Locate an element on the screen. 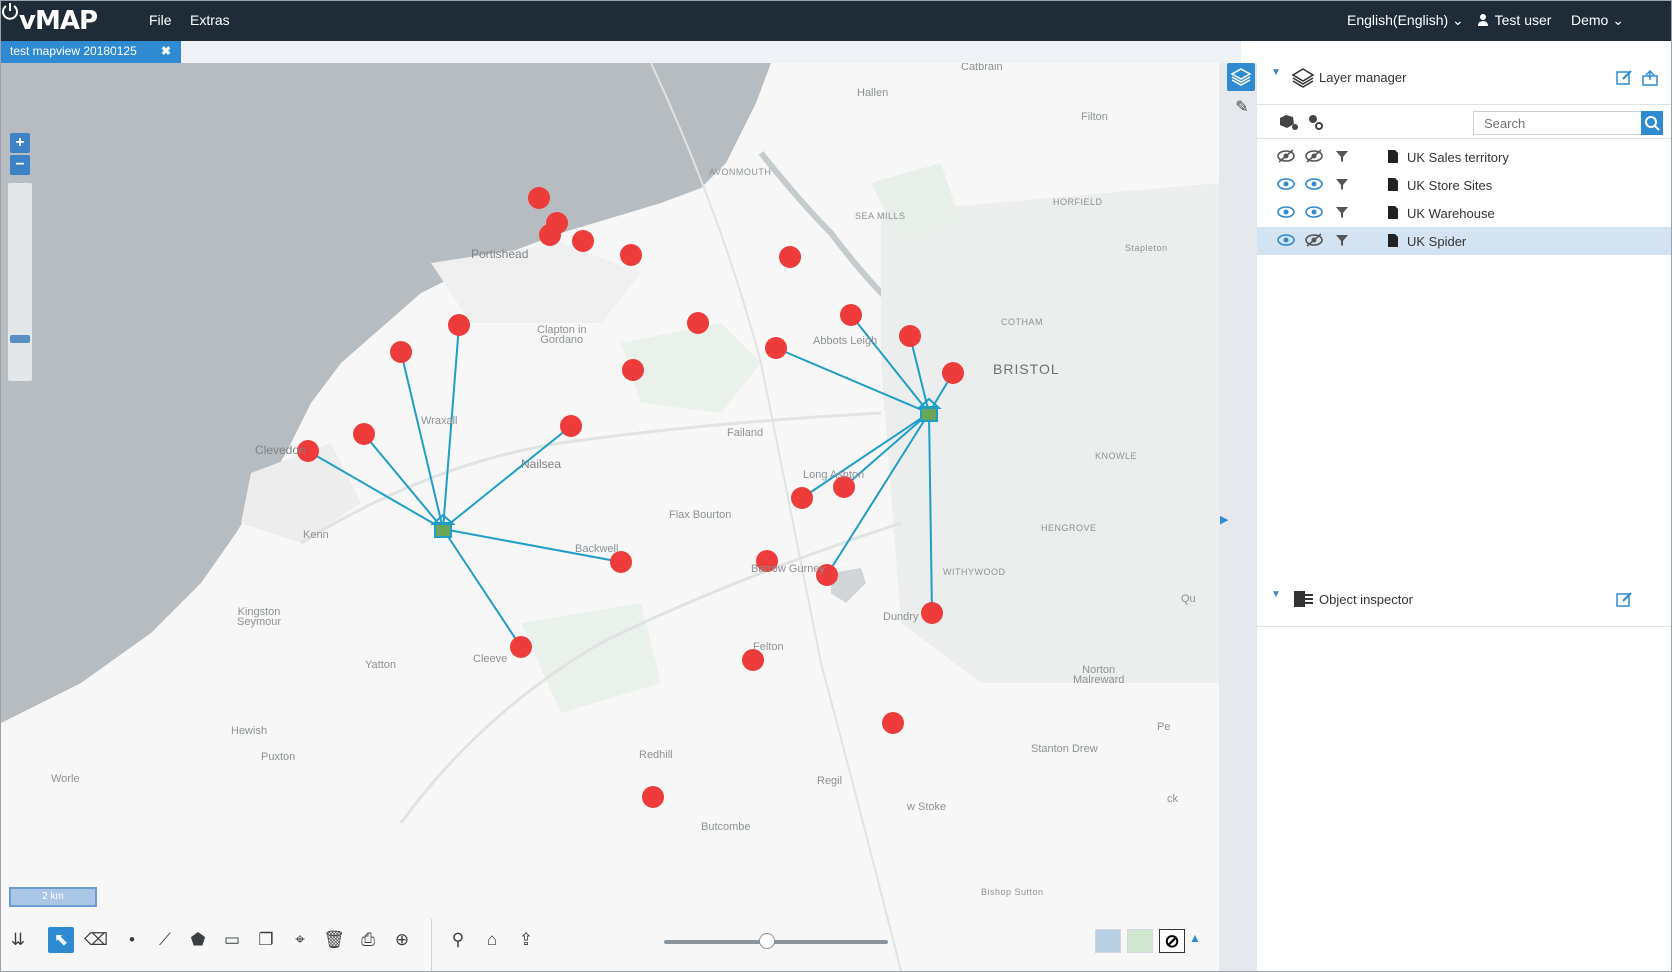 The height and width of the screenshot is (972, 1672). tab-bar: test mapview 20180125 ✖ is located at coordinates (621, 52).